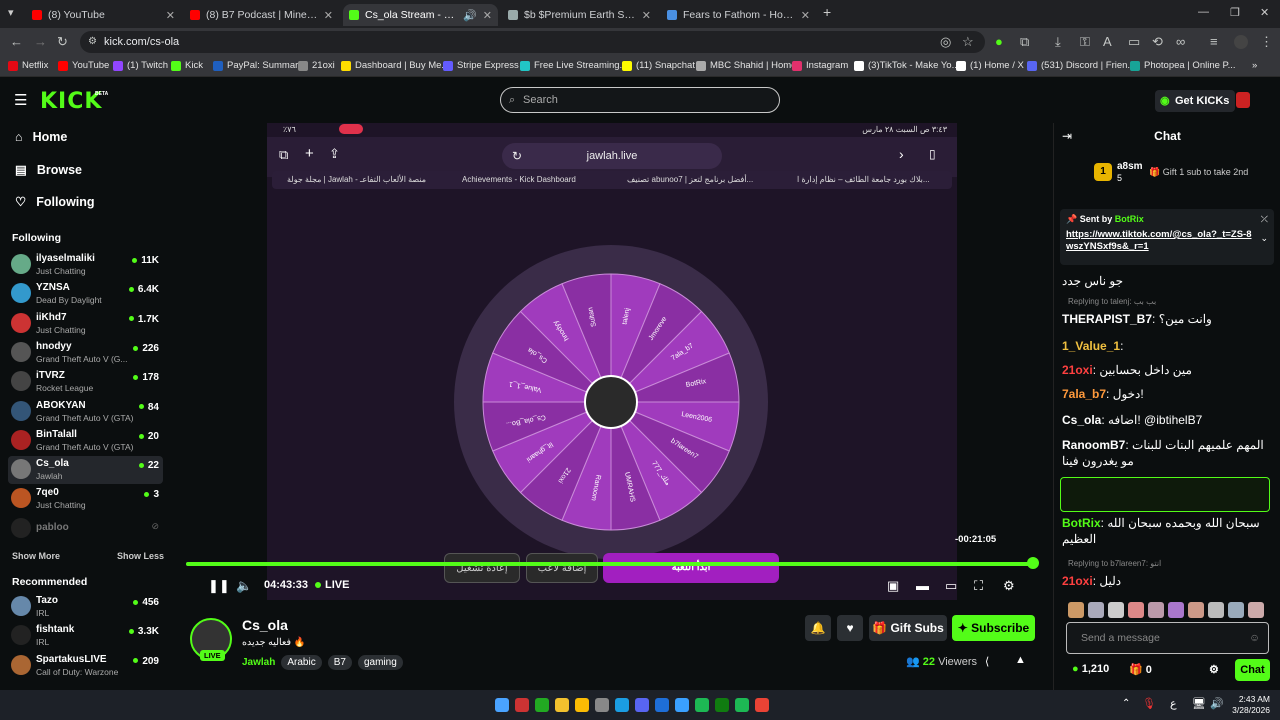 Image resolution: width=1280 pixels, height=720 pixels. I want to click on chevron-up-icon: ⌃, so click(1126, 703).